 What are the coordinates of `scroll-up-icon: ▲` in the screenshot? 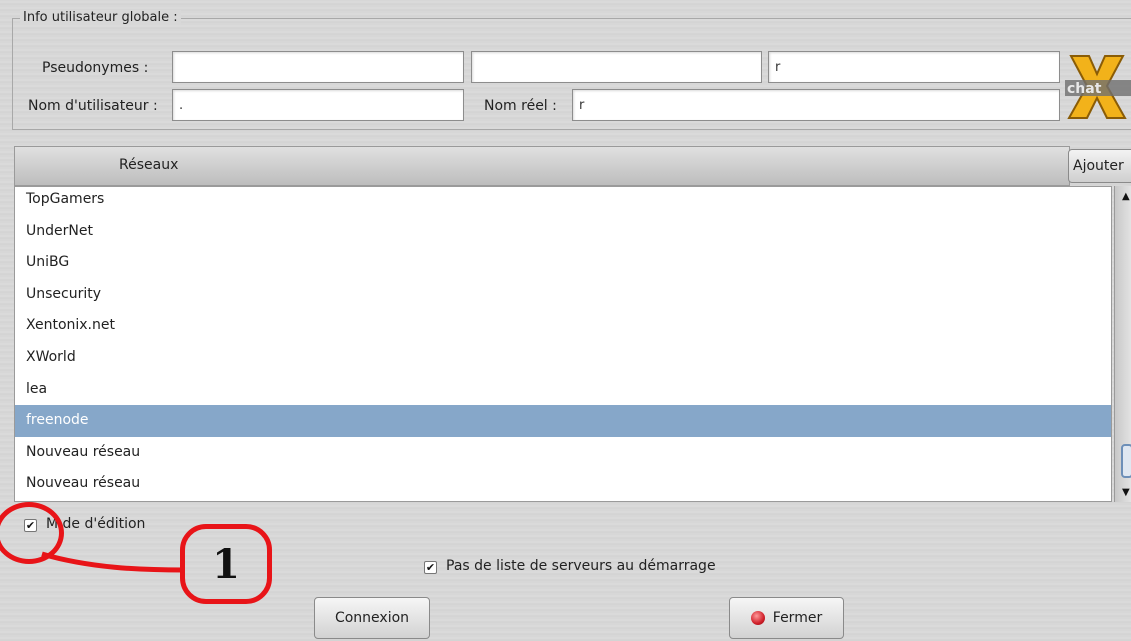 It's located at (1126, 197).